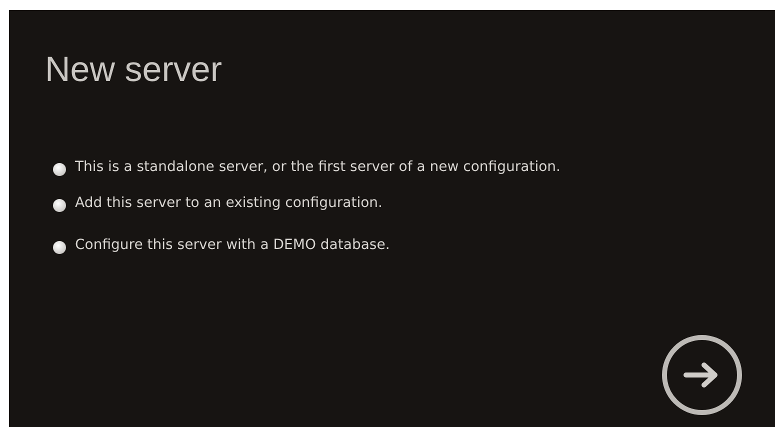 The height and width of the screenshot is (427, 775). Describe the element at coordinates (702, 375) in the screenshot. I see `next-button` at that location.